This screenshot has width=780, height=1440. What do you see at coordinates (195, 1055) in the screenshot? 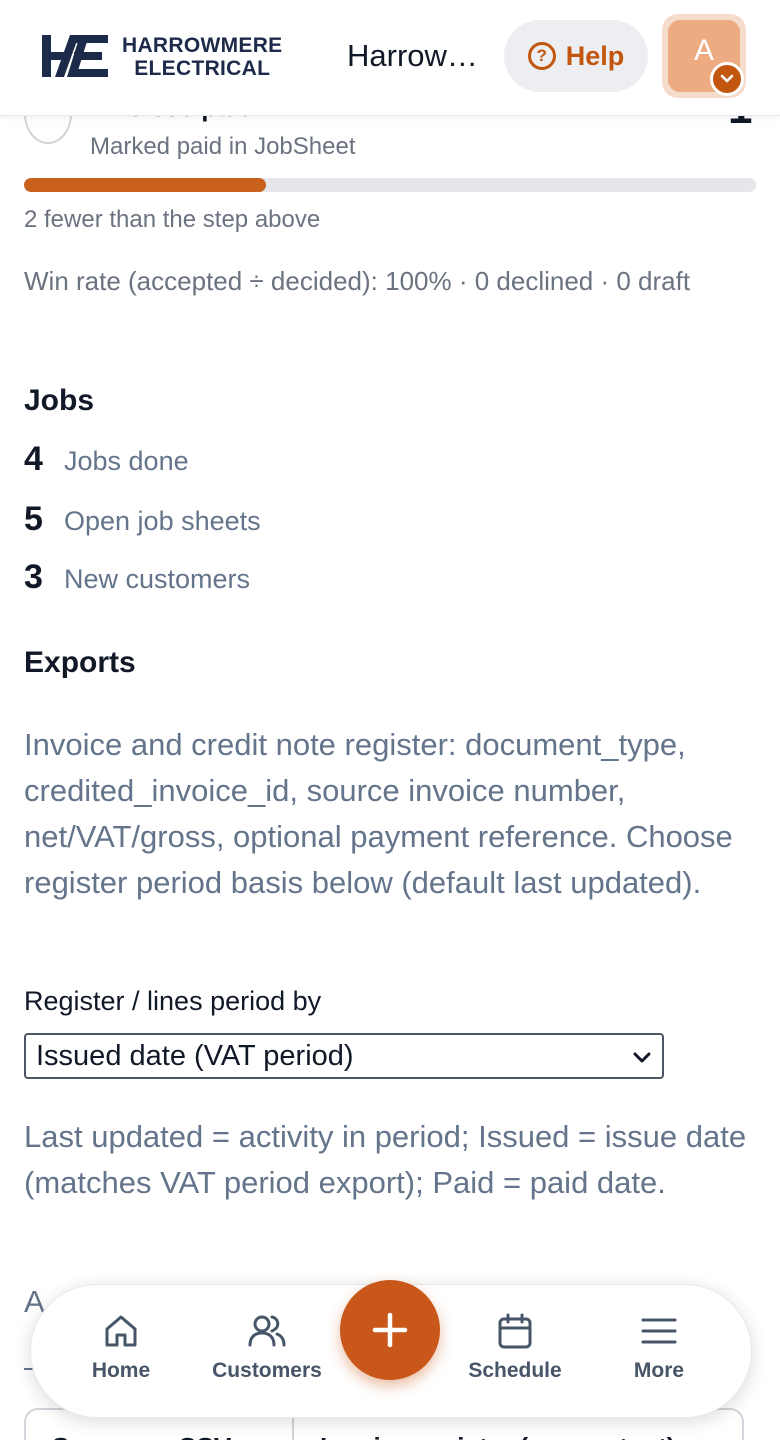
I see `register-period-value: Issued date (VAT period)` at bounding box center [195, 1055].